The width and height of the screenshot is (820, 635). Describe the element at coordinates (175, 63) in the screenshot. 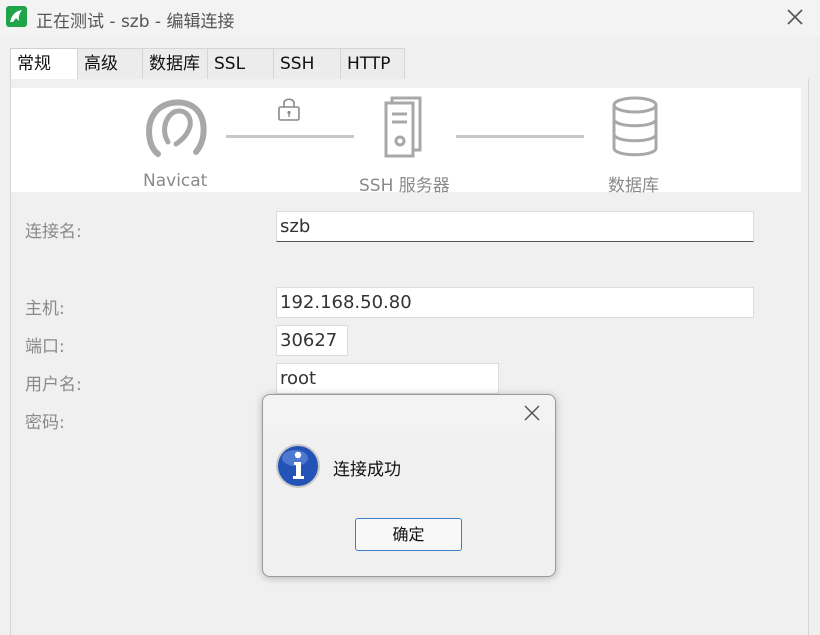

I see `tab-database: 数据库` at that location.